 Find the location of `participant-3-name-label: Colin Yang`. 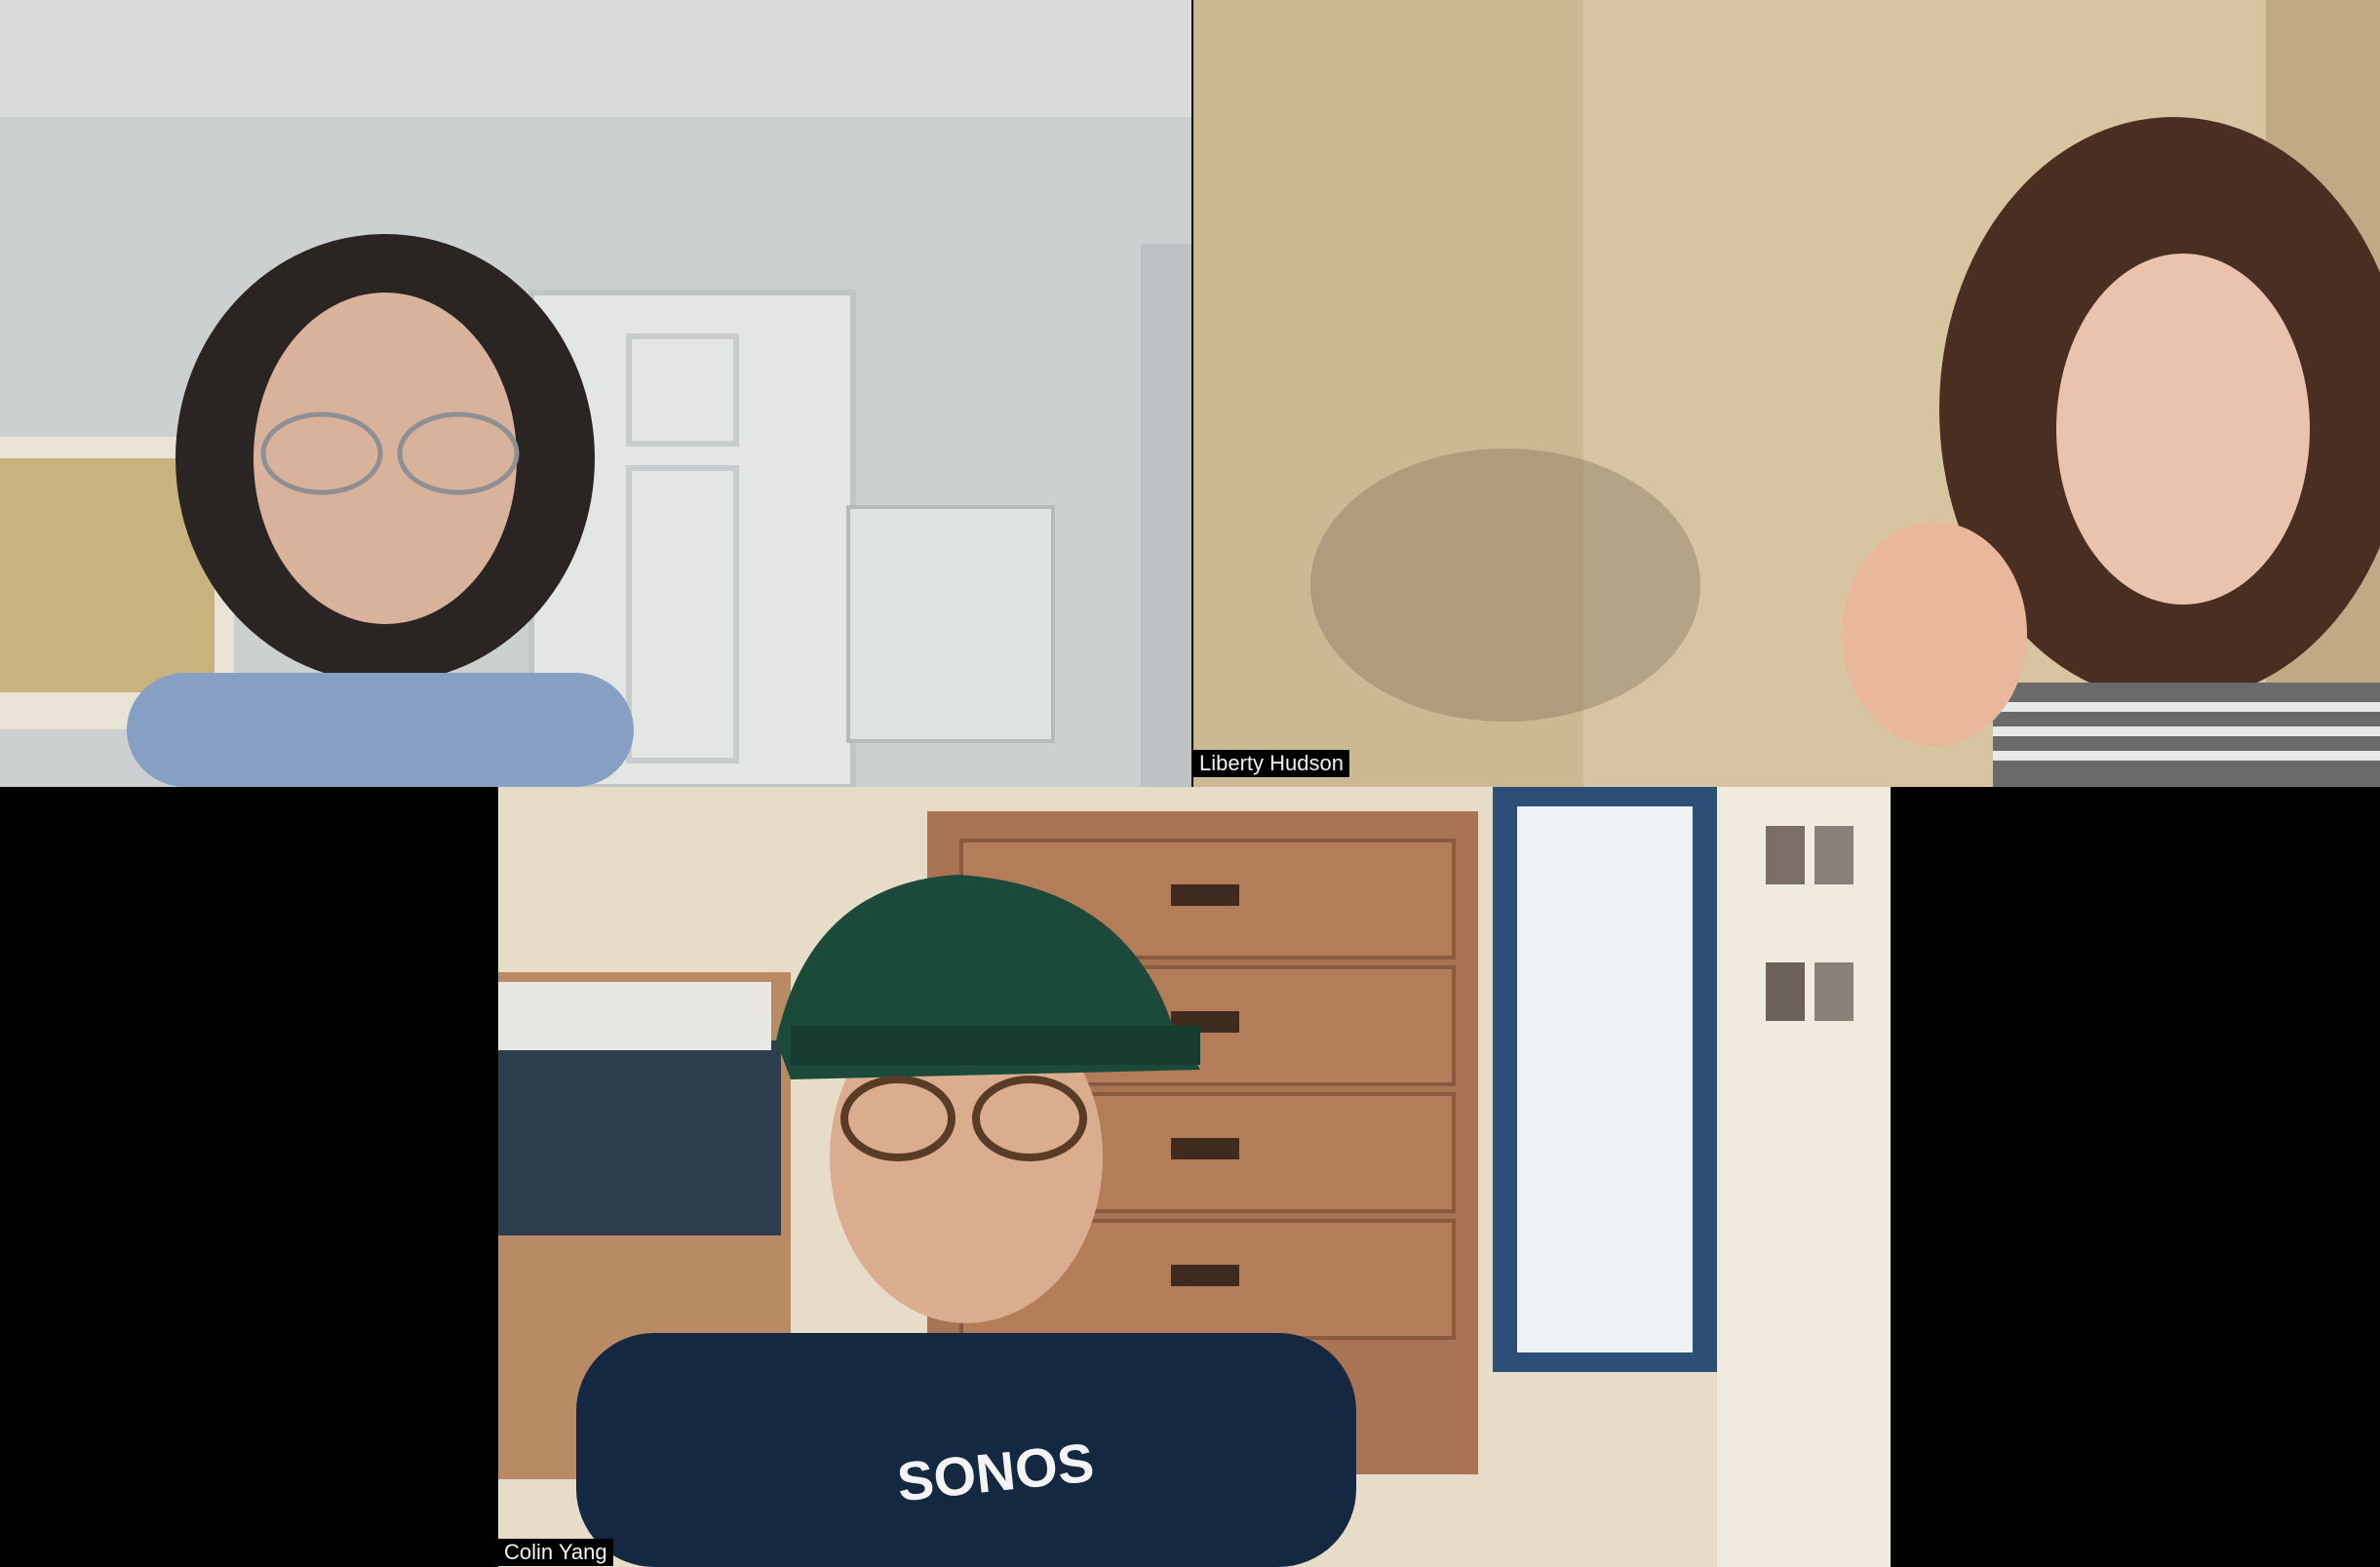

participant-3-name-label: Colin Yang is located at coordinates (555, 1553).